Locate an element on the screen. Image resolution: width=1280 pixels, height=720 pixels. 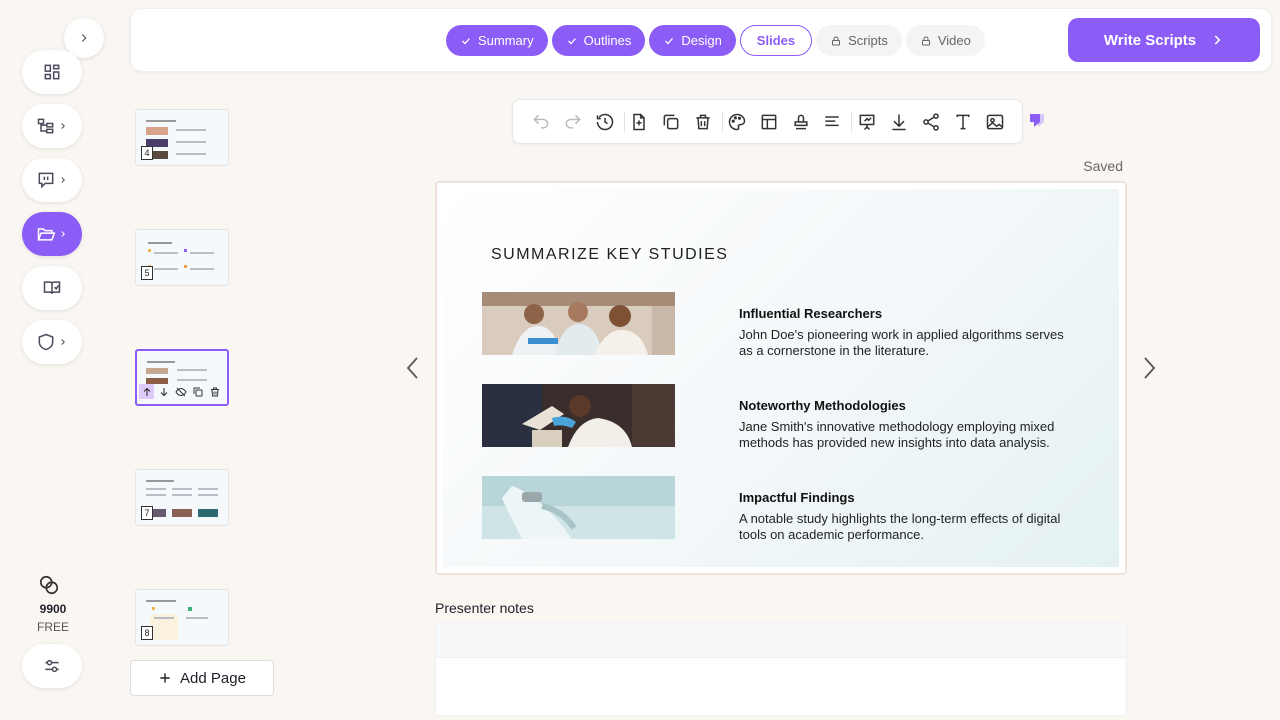
slide-thumbnail-selected is located at coordinates (182, 377).